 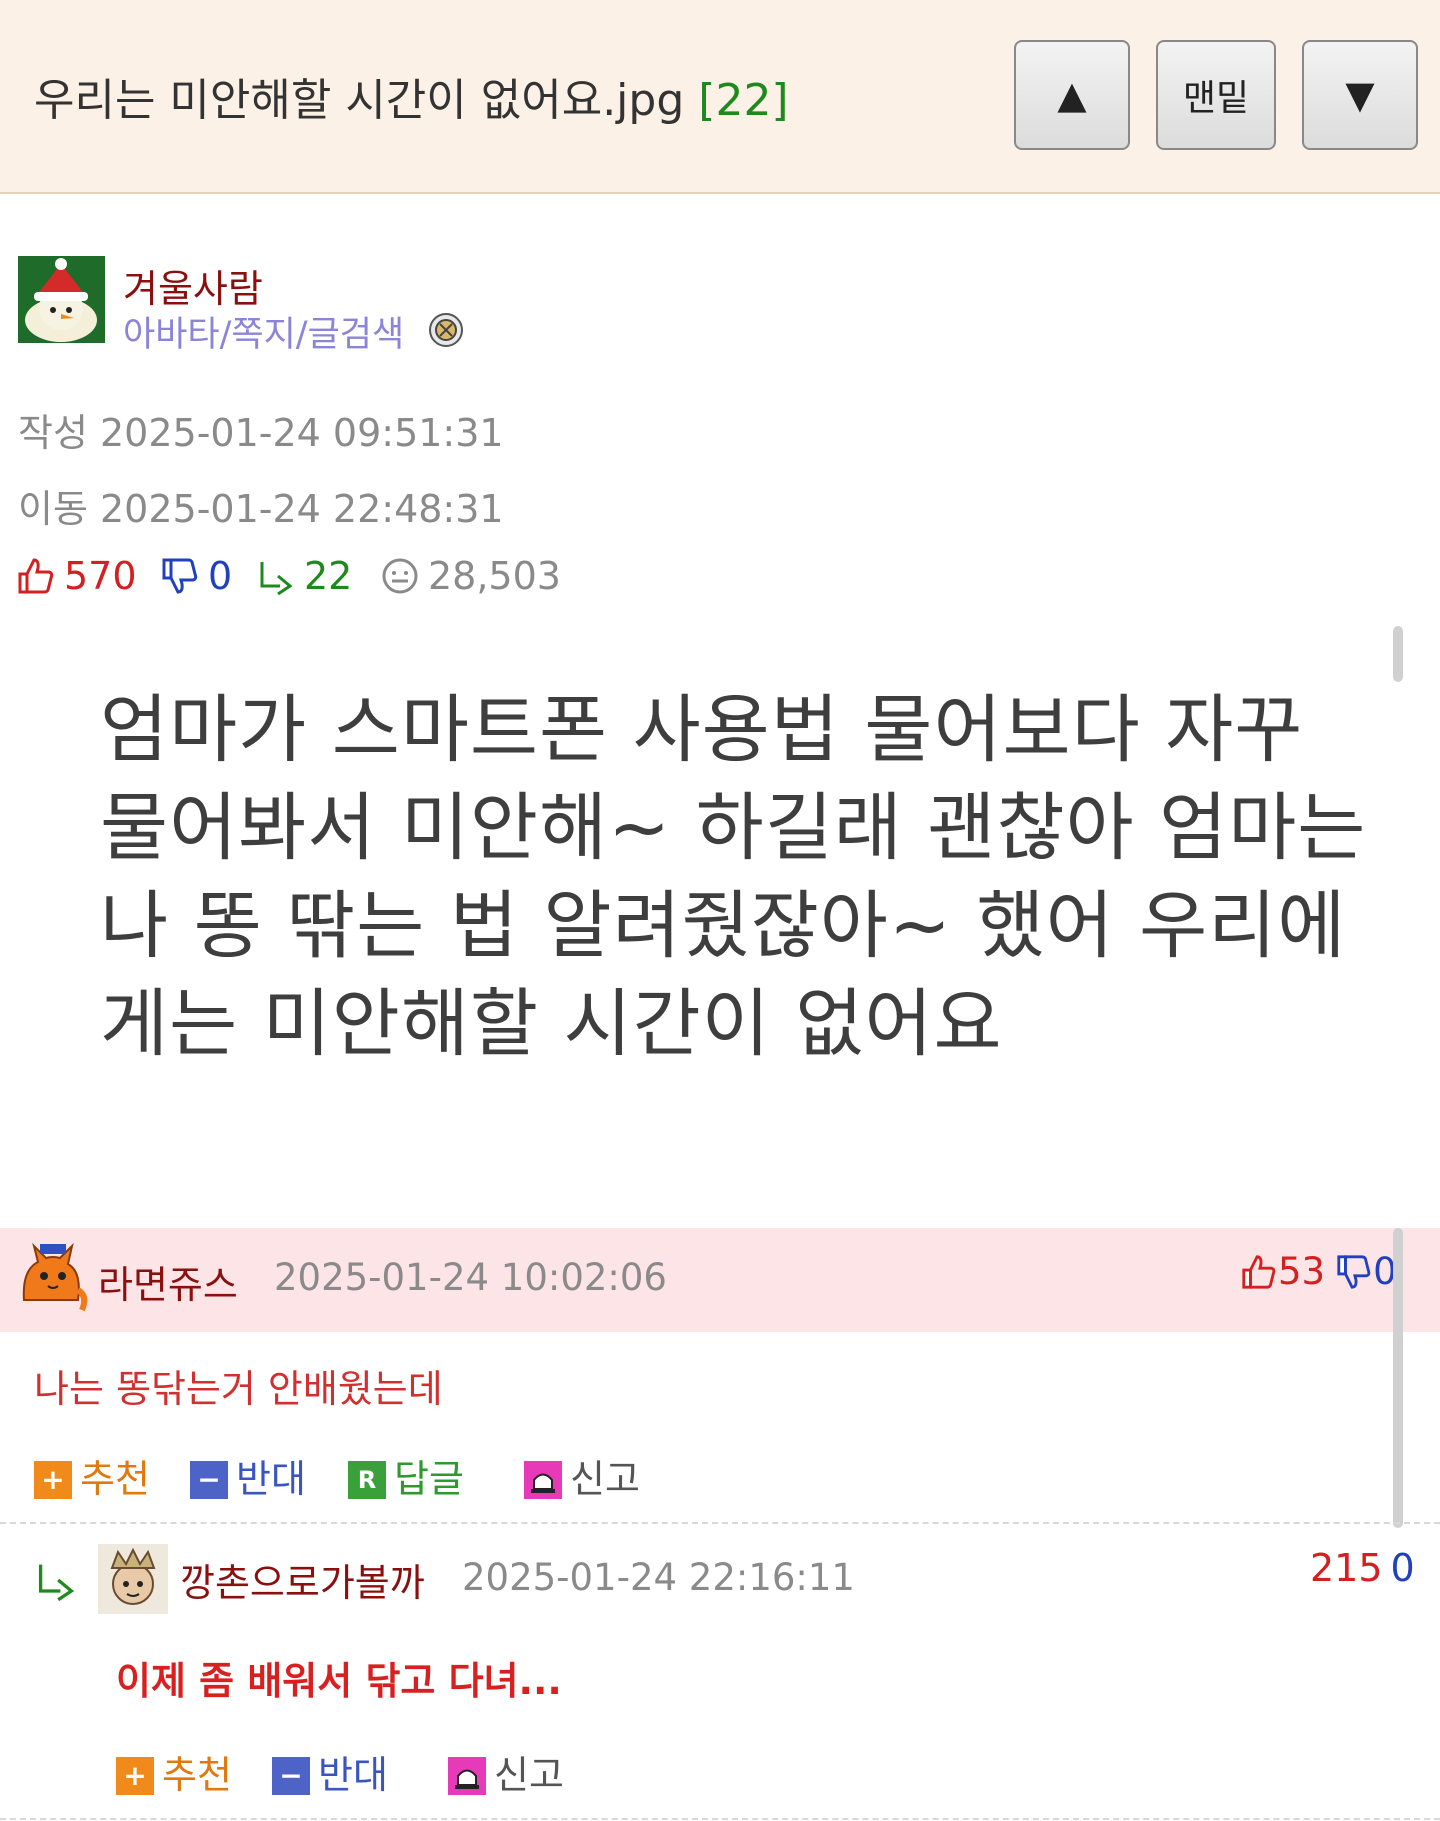 I want to click on reply-header: 깡촌으로가볼까 2025-01-24 22:16:11 215 0, so click(x=720, y=1580).